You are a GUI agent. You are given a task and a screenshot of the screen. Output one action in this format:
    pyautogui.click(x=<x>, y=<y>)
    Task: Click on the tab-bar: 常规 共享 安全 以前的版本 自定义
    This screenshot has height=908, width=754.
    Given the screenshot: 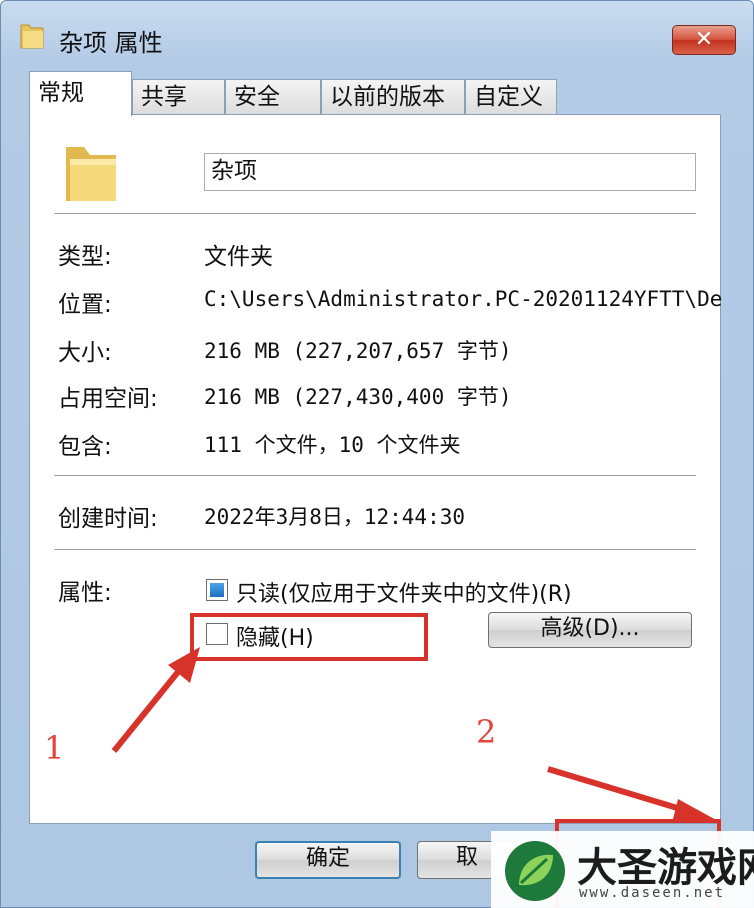 What is the action you would take?
    pyautogui.click(x=379, y=93)
    